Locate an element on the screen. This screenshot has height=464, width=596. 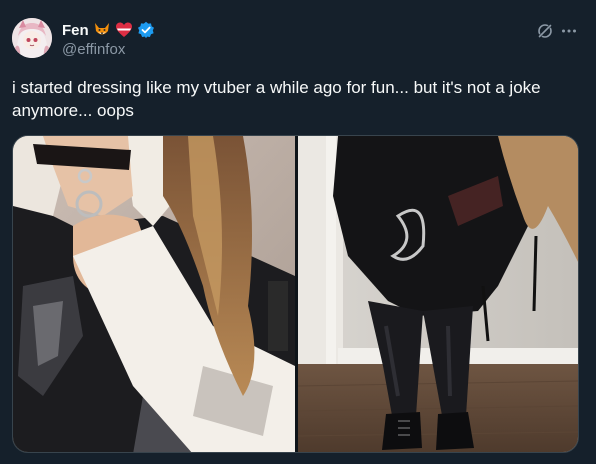
author-name-row: Fen is located at coordinates (108, 30).